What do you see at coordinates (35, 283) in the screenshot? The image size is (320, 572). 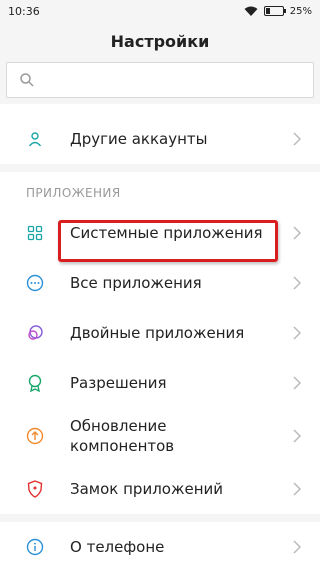 I see `more-dots-icon` at bounding box center [35, 283].